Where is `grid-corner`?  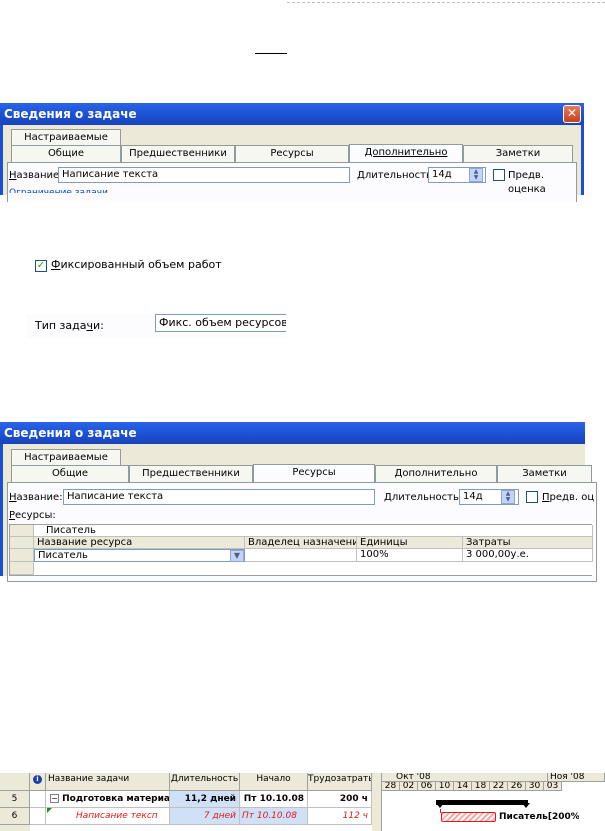 grid-corner is located at coordinates (22, 531).